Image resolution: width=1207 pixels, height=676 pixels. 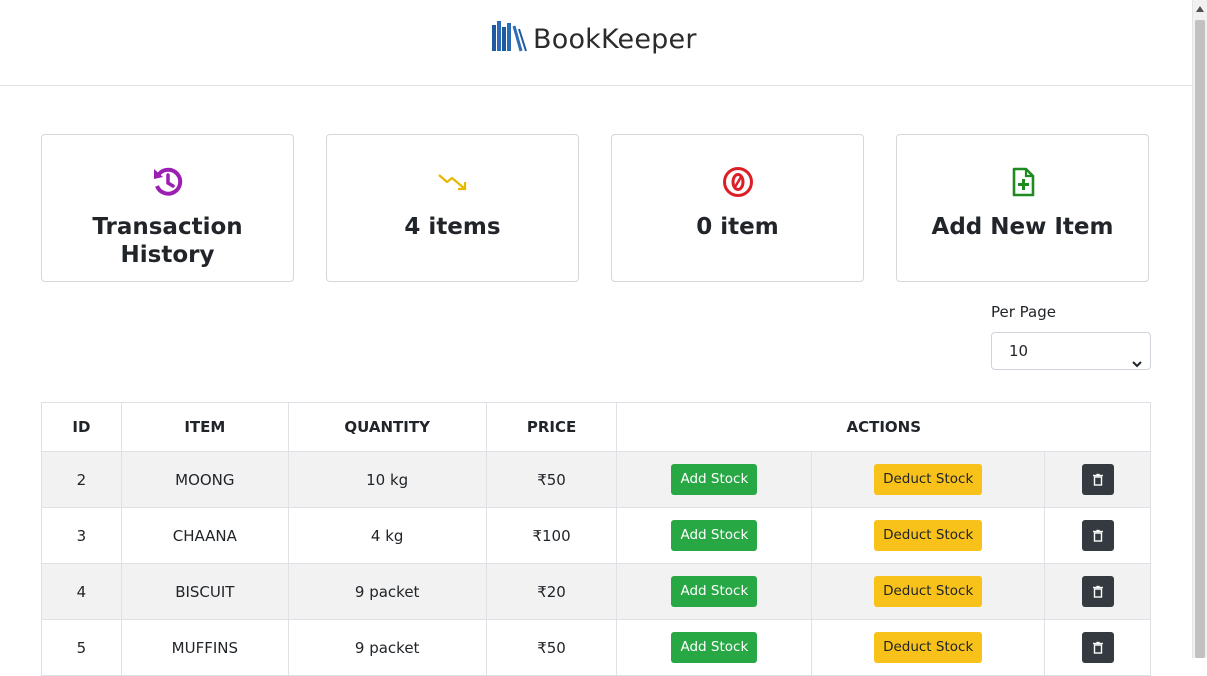 I want to click on scroll-up-arrow-icon, so click(x=1200, y=9).